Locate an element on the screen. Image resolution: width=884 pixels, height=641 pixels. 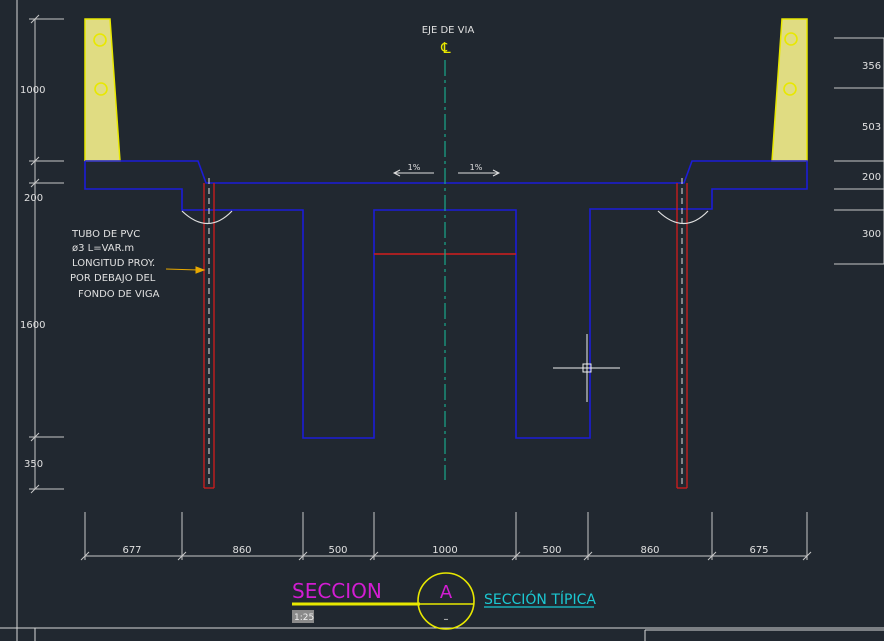
pvc-note-line: ø3 L=VAR.m is located at coordinates (103, 248).